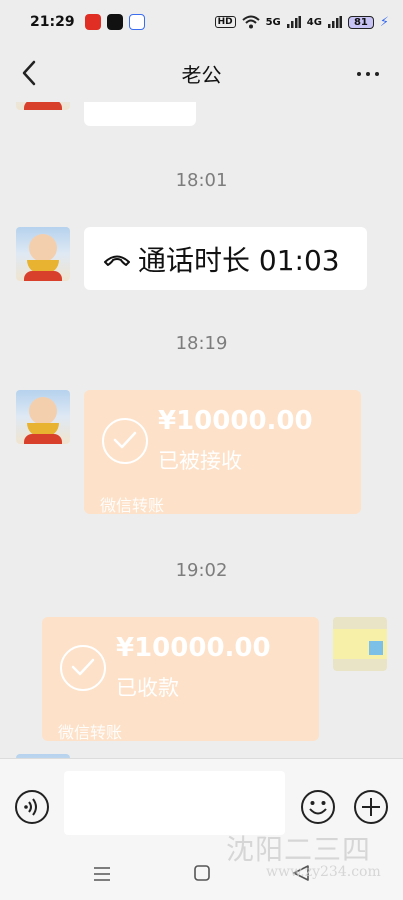 This screenshot has height=900, width=403. I want to click on voice-icon, so click(32, 807).